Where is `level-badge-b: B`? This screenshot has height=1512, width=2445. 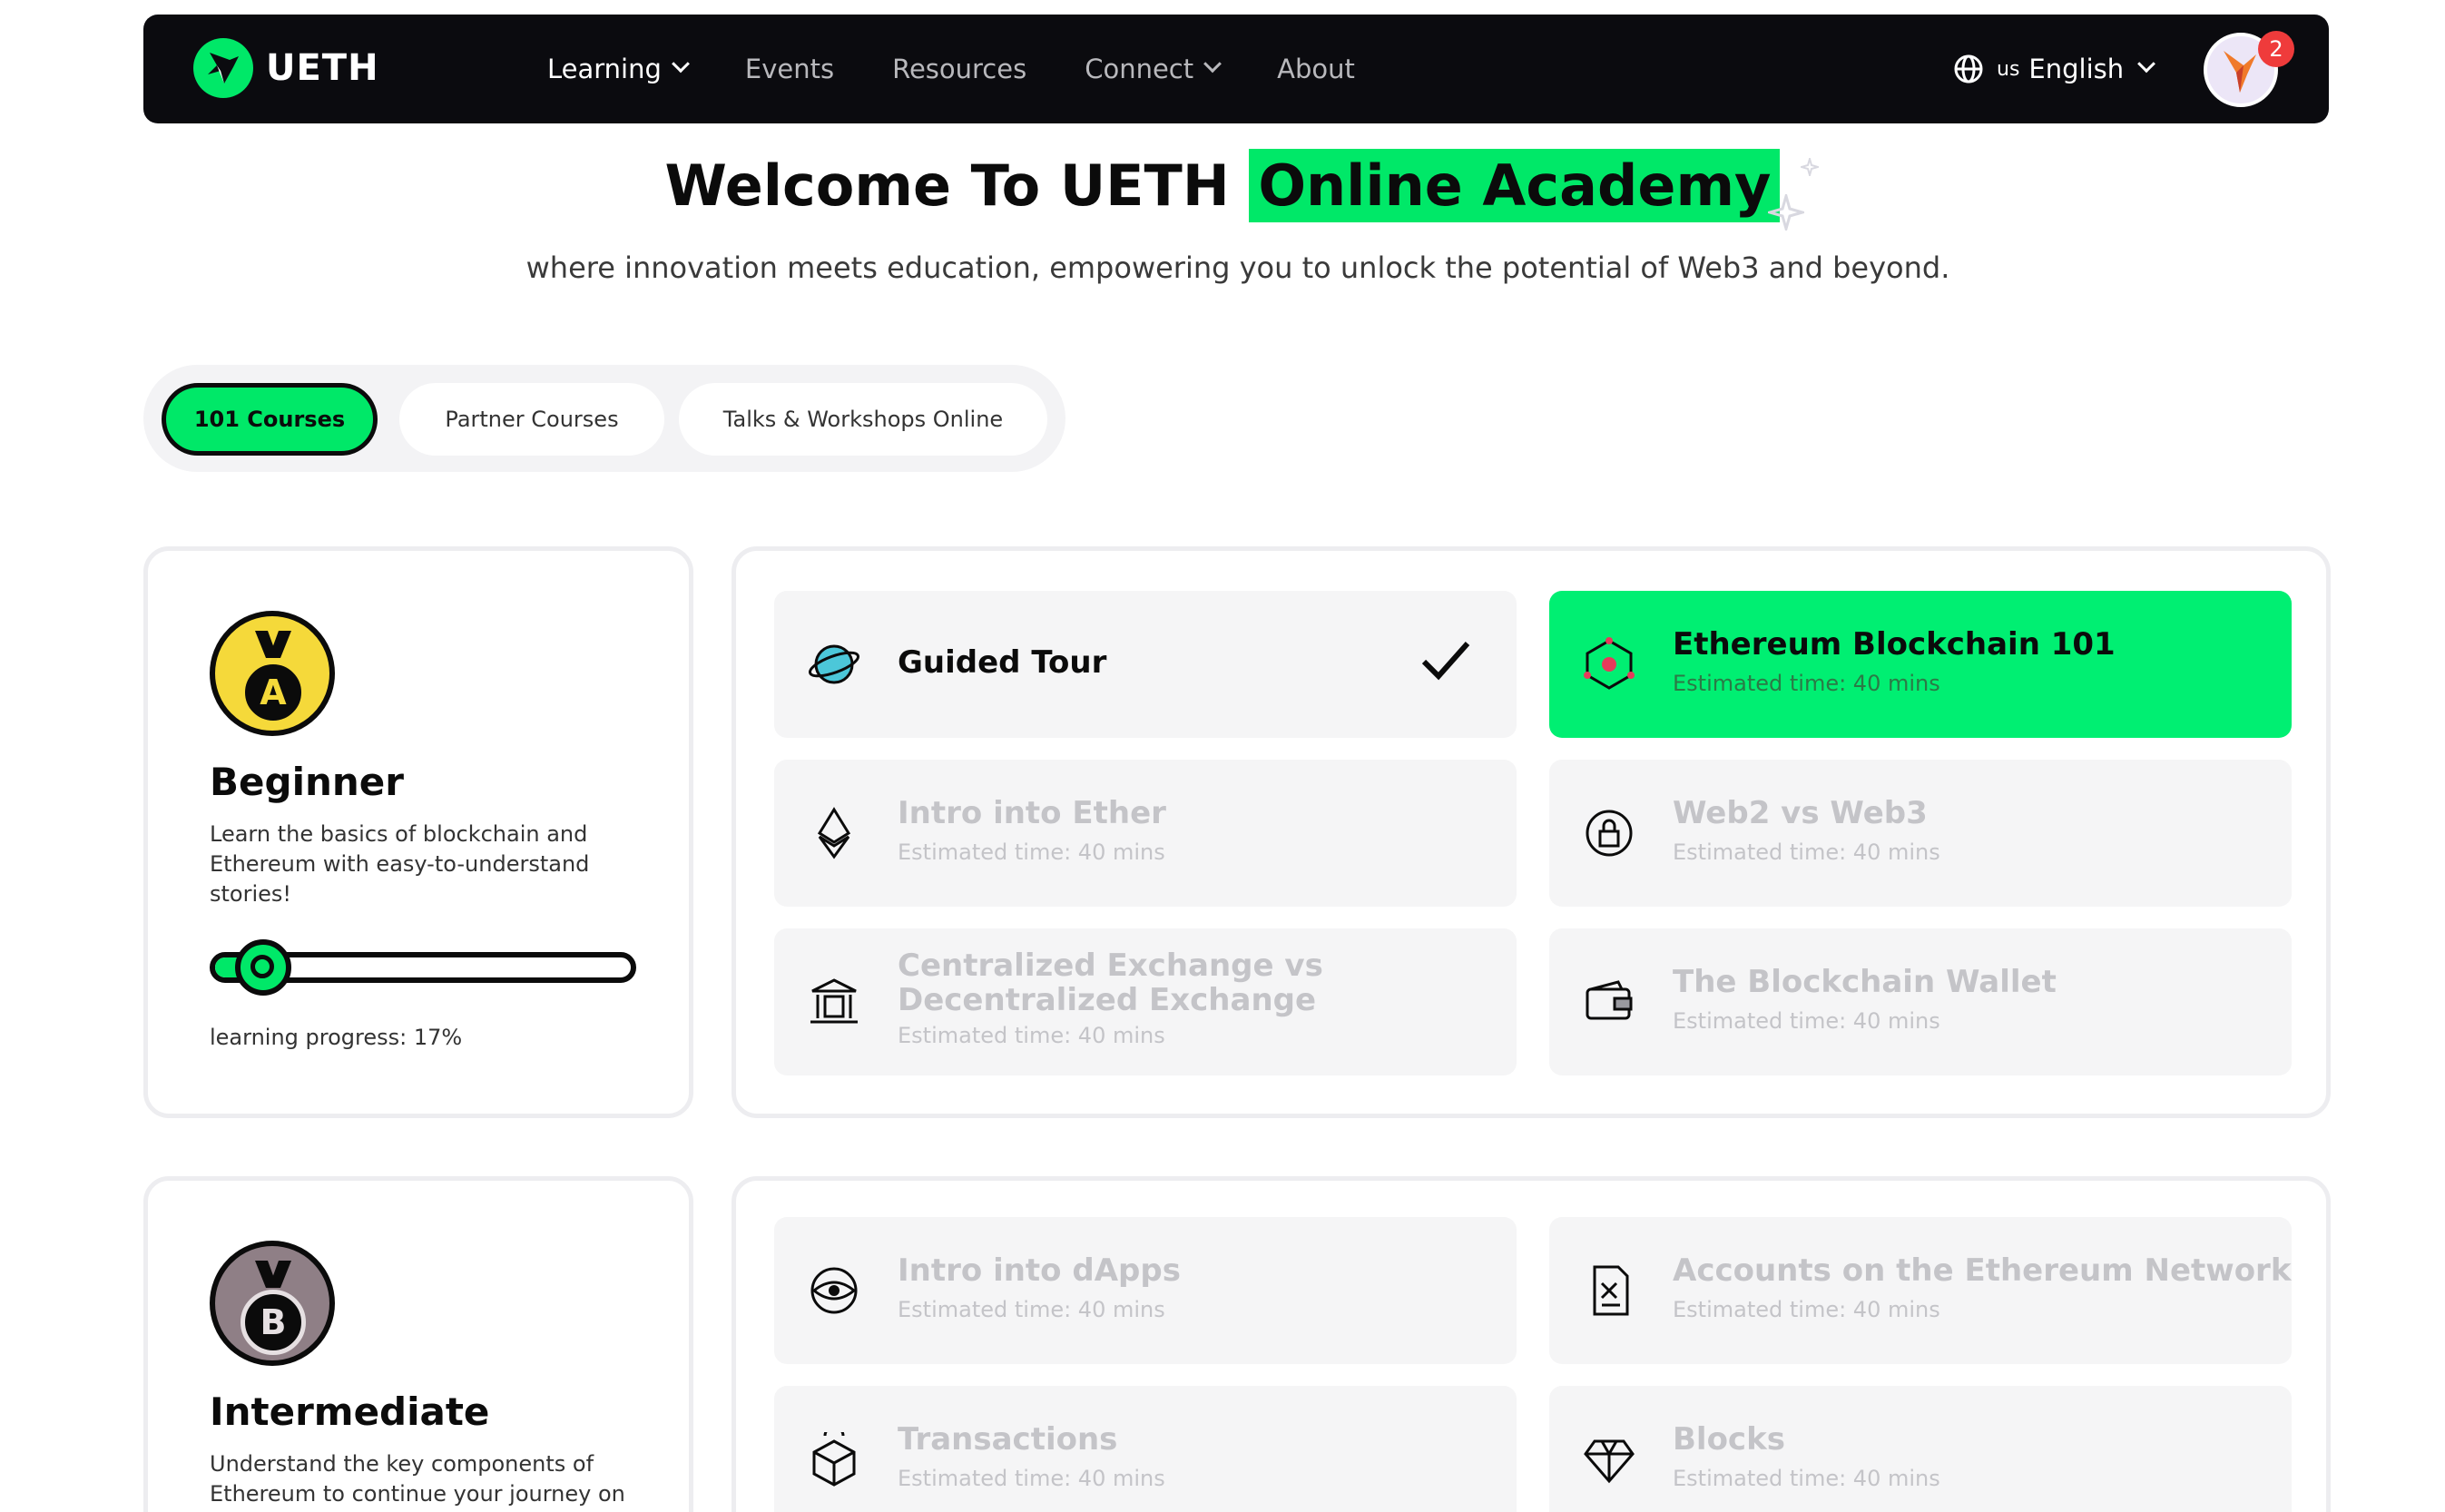
level-badge-b: B is located at coordinates (273, 1303).